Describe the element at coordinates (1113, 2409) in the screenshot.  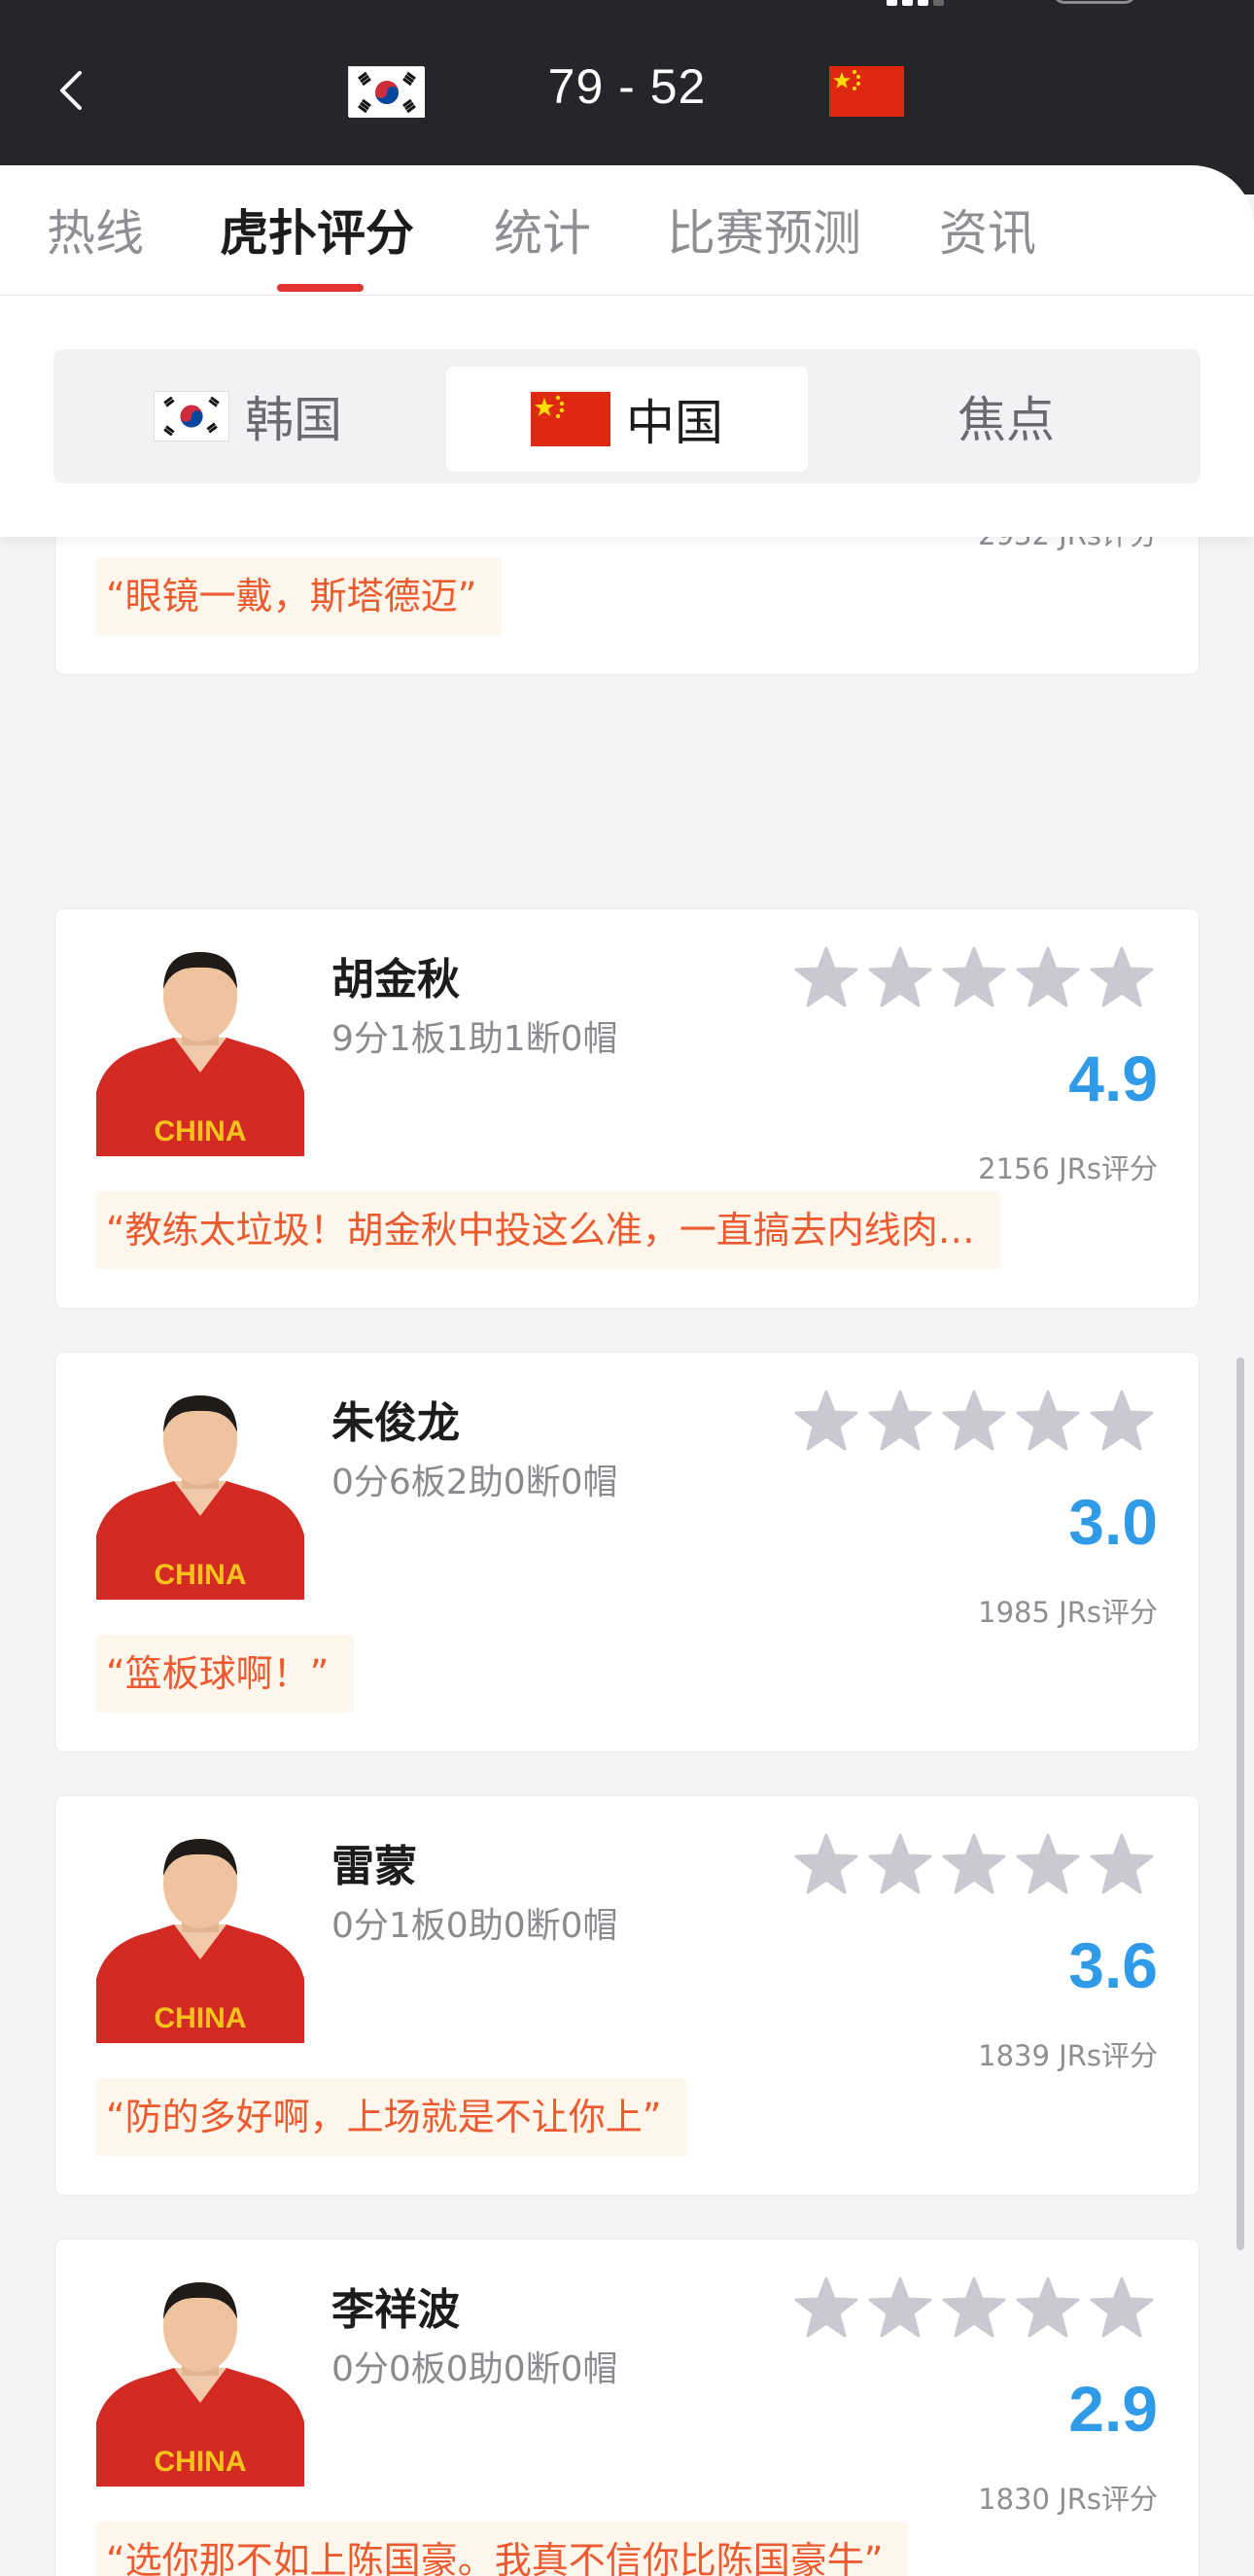
I see `player-rating: 2.9` at that location.